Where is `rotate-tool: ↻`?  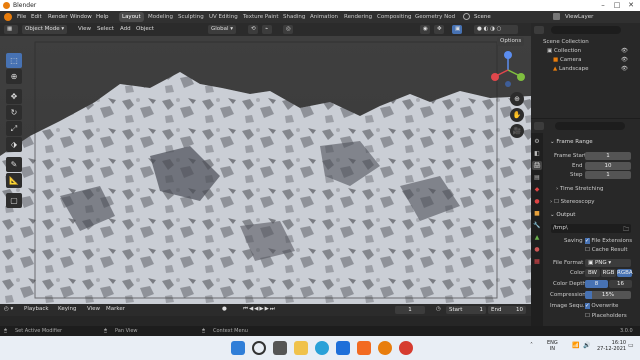 rotate-tool: ↻ is located at coordinates (14, 112).